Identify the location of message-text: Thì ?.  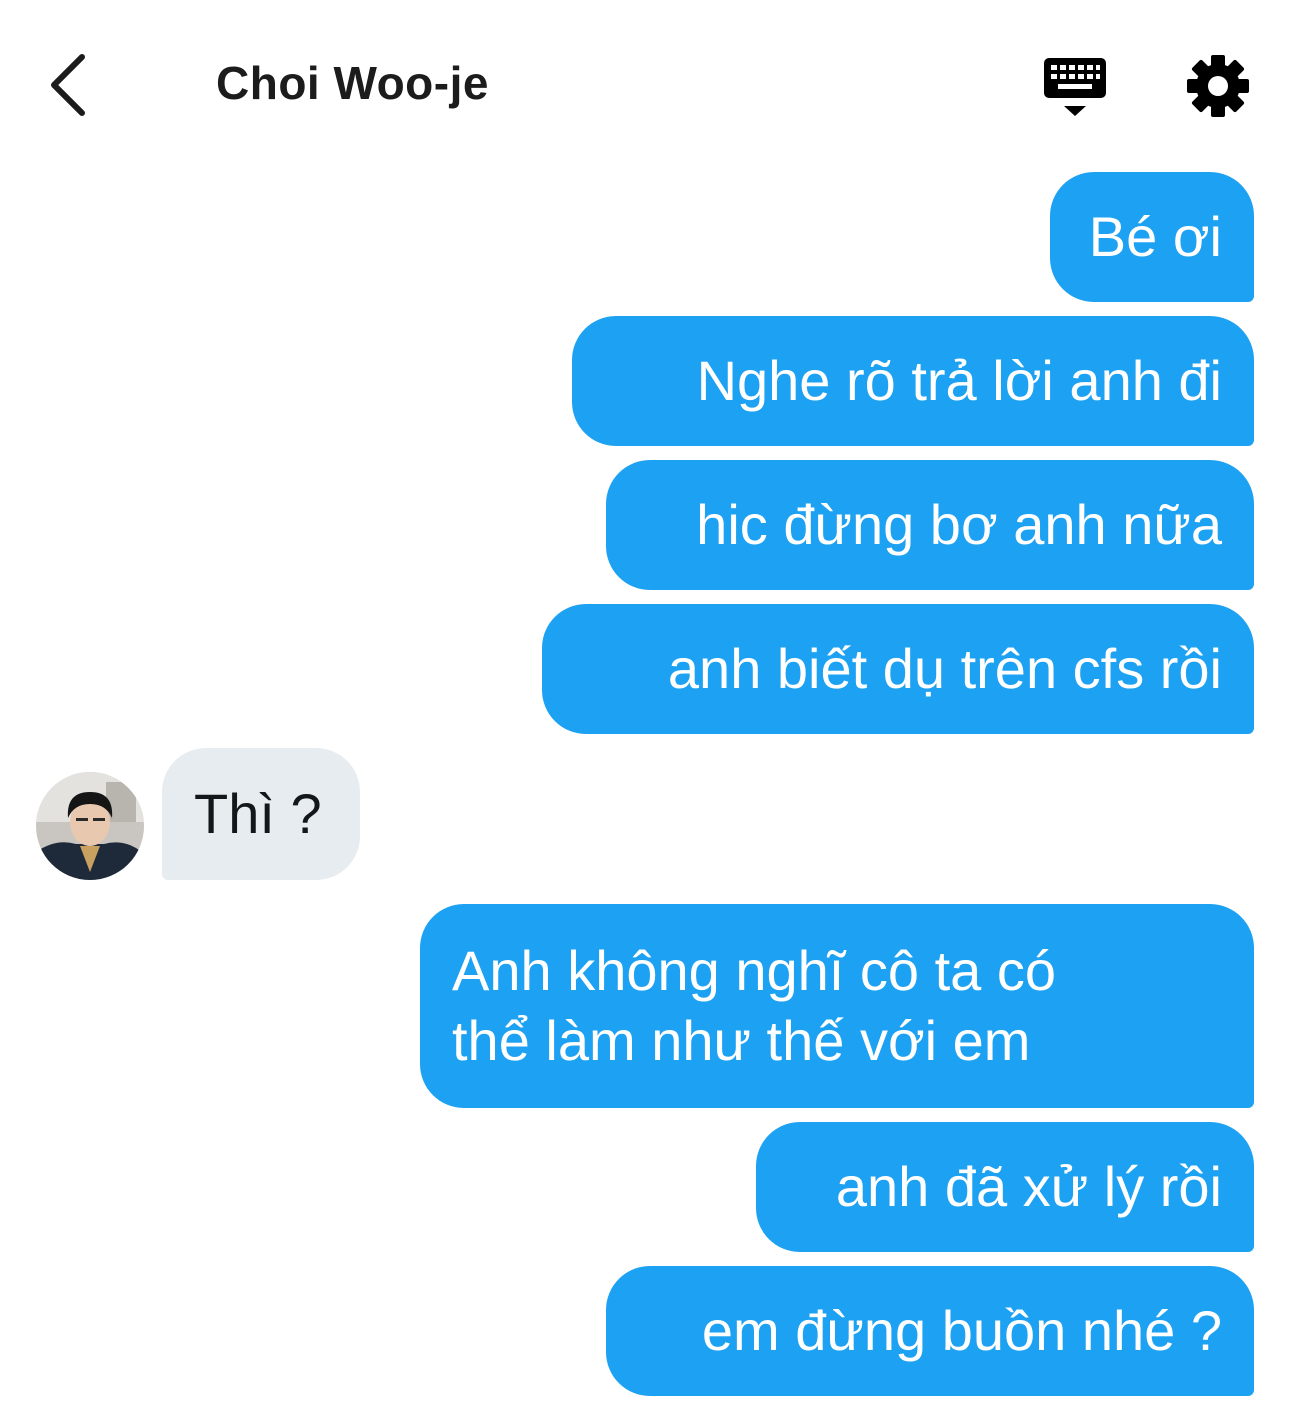
(258, 813).